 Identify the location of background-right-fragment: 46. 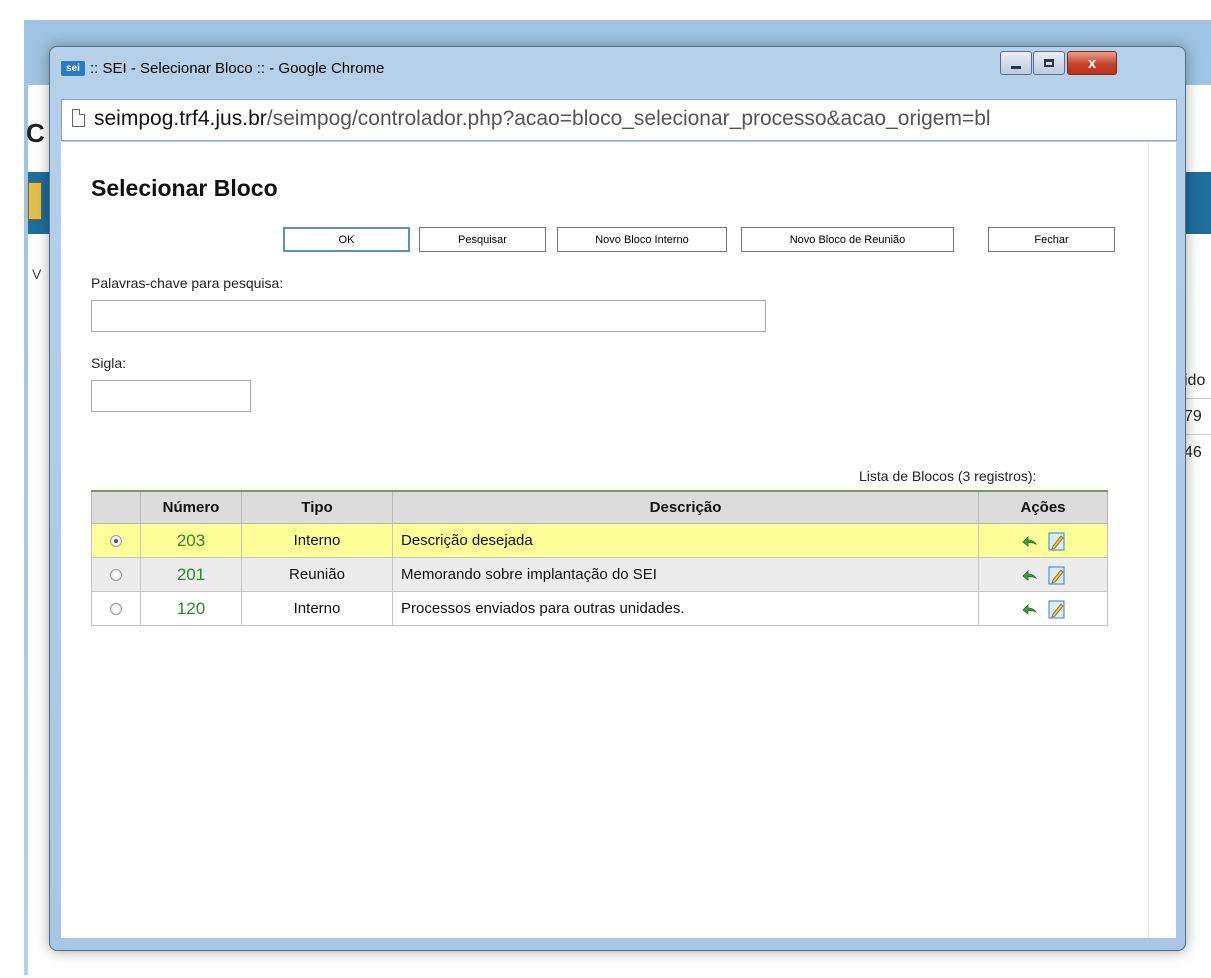
(1193, 452).